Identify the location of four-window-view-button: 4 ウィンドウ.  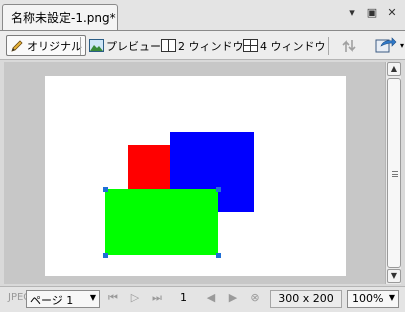
(284, 45).